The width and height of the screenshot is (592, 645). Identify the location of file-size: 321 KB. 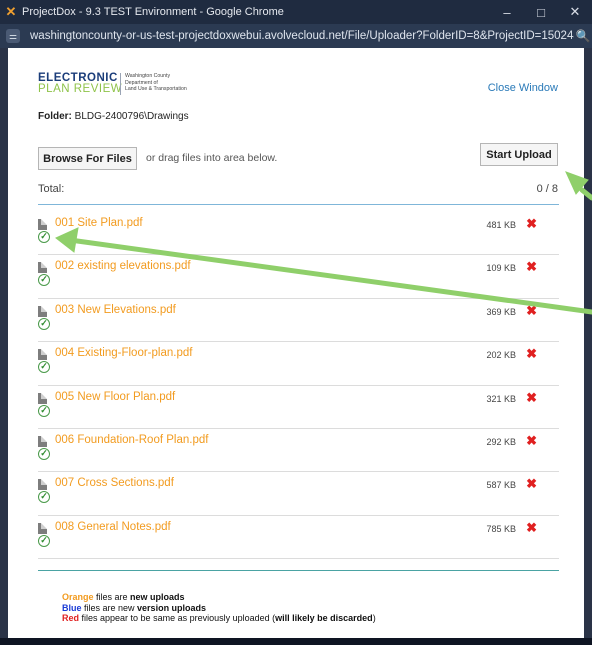
(501, 398).